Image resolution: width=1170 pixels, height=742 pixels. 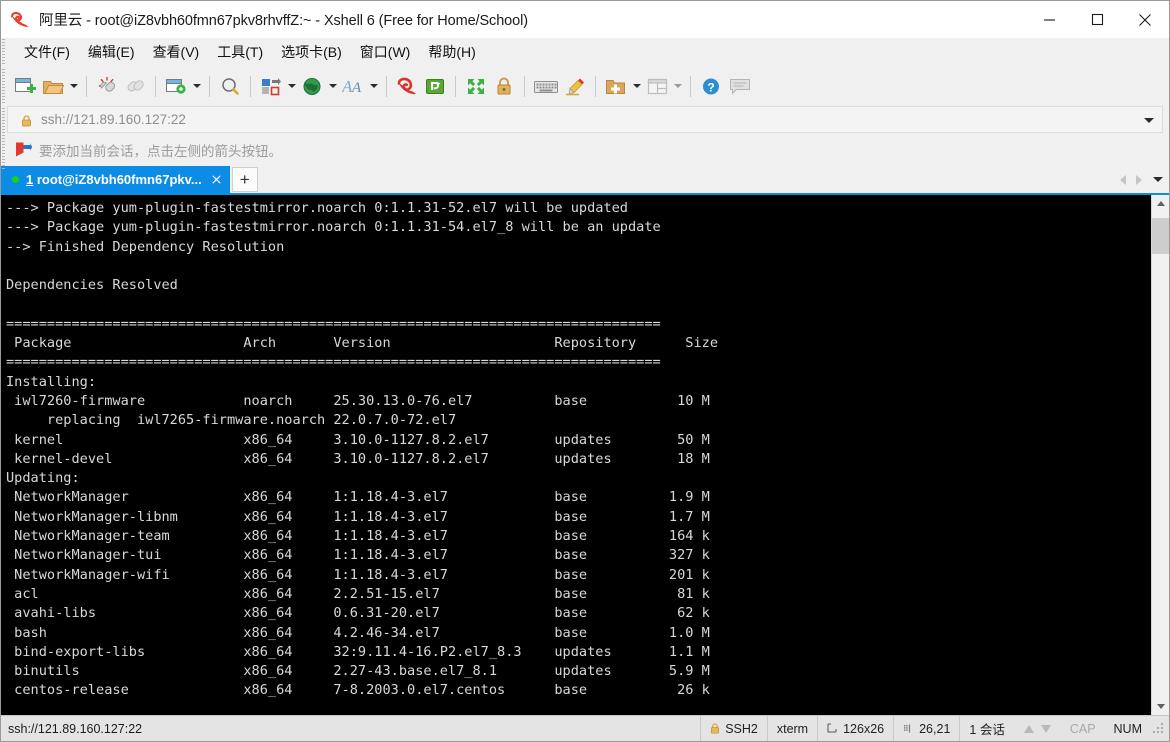 What do you see at coordinates (47, 52) in the screenshot?
I see `menu-file: 文件(F)` at bounding box center [47, 52].